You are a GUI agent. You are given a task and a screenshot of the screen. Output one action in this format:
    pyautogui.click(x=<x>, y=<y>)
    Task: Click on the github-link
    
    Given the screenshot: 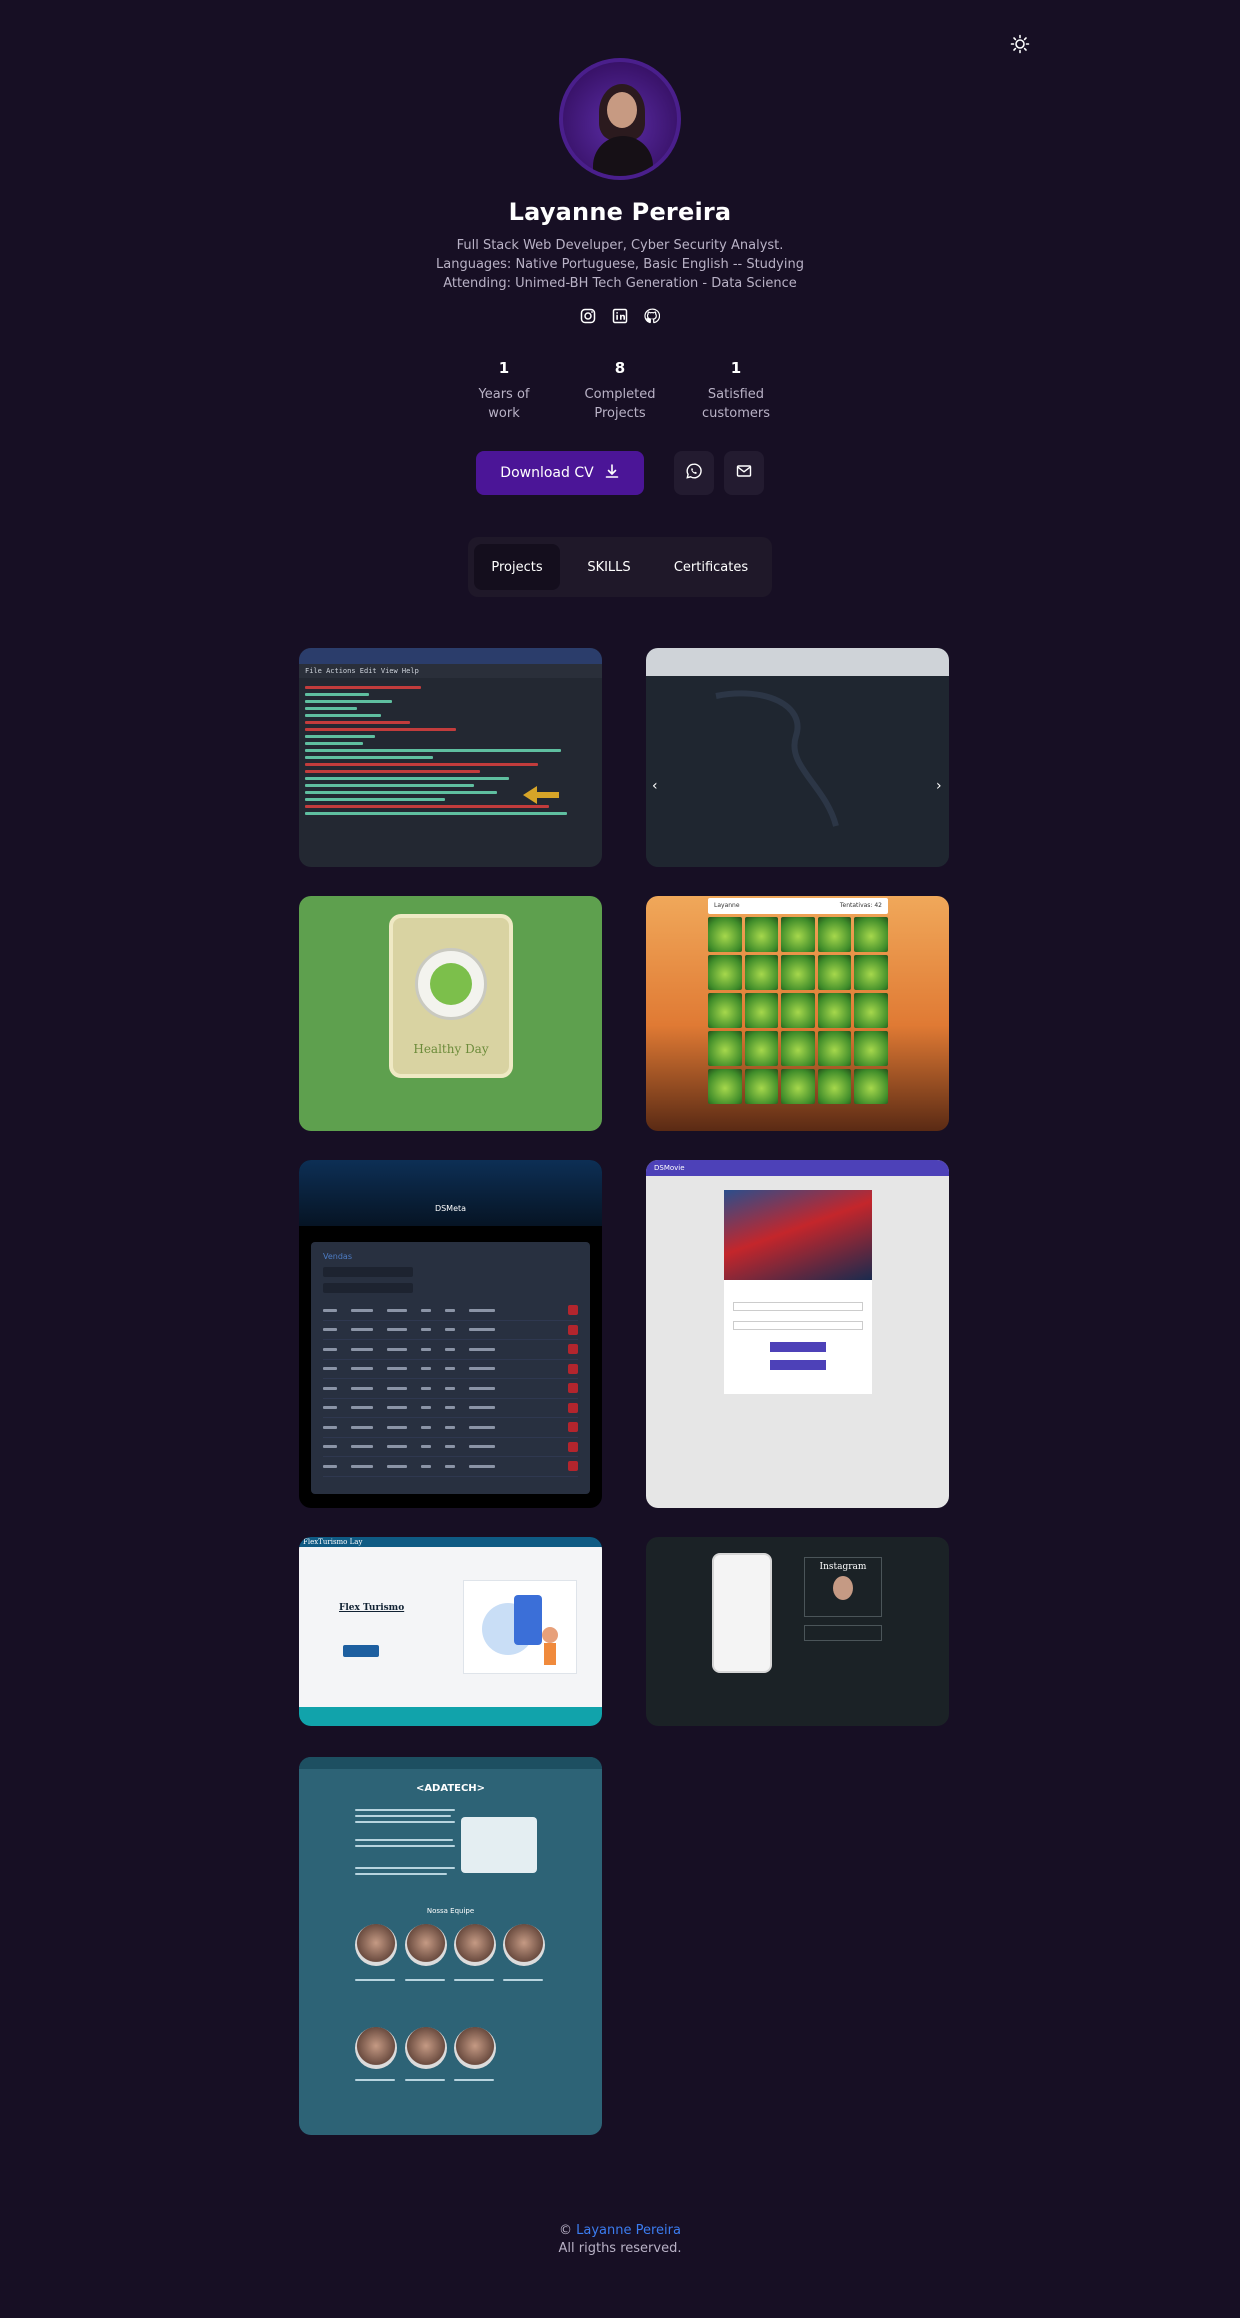 What is the action you would take?
    pyautogui.click(x=652, y=317)
    